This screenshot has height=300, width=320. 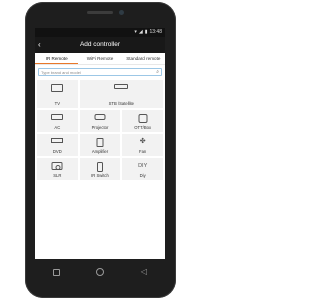 What do you see at coordinates (57, 117) in the screenshot?
I see `air-conditioner-icon` at bounding box center [57, 117].